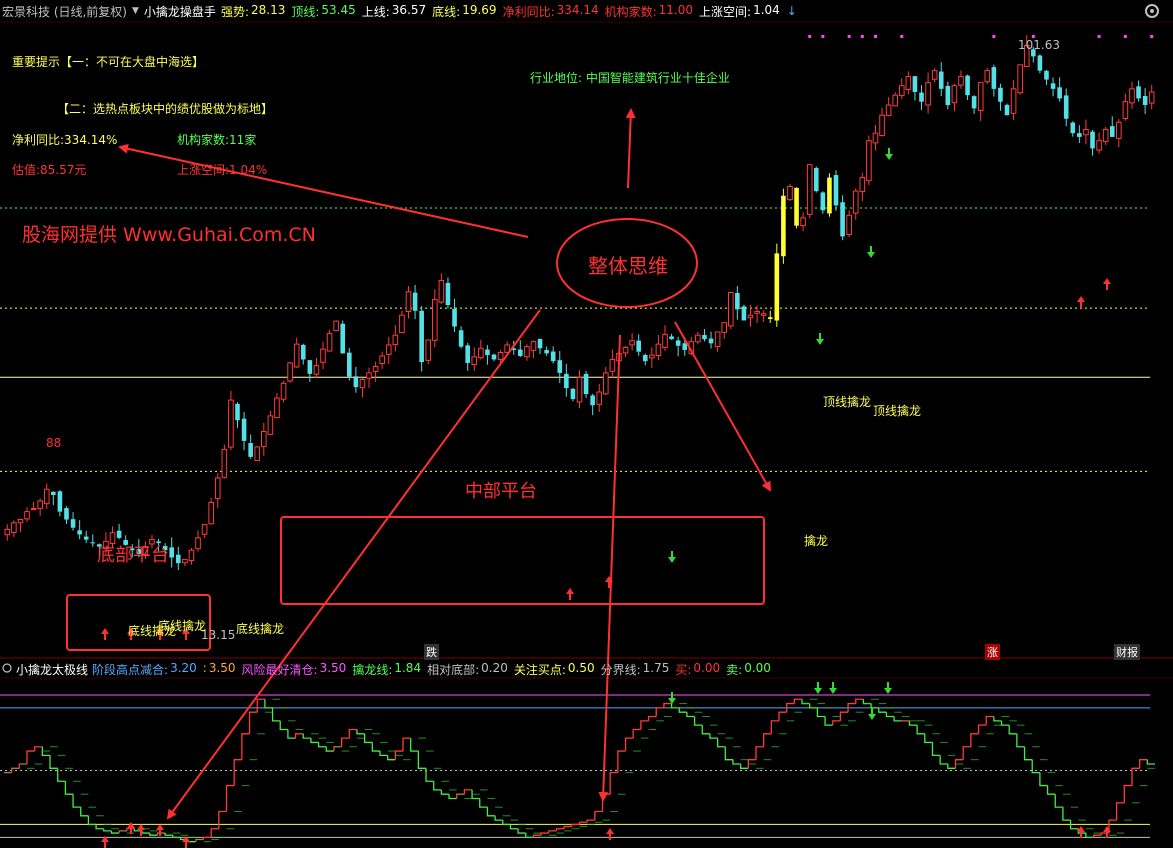  I want to click on indicator-metric-label-0: 阶段高点减合:, so click(130, 669).